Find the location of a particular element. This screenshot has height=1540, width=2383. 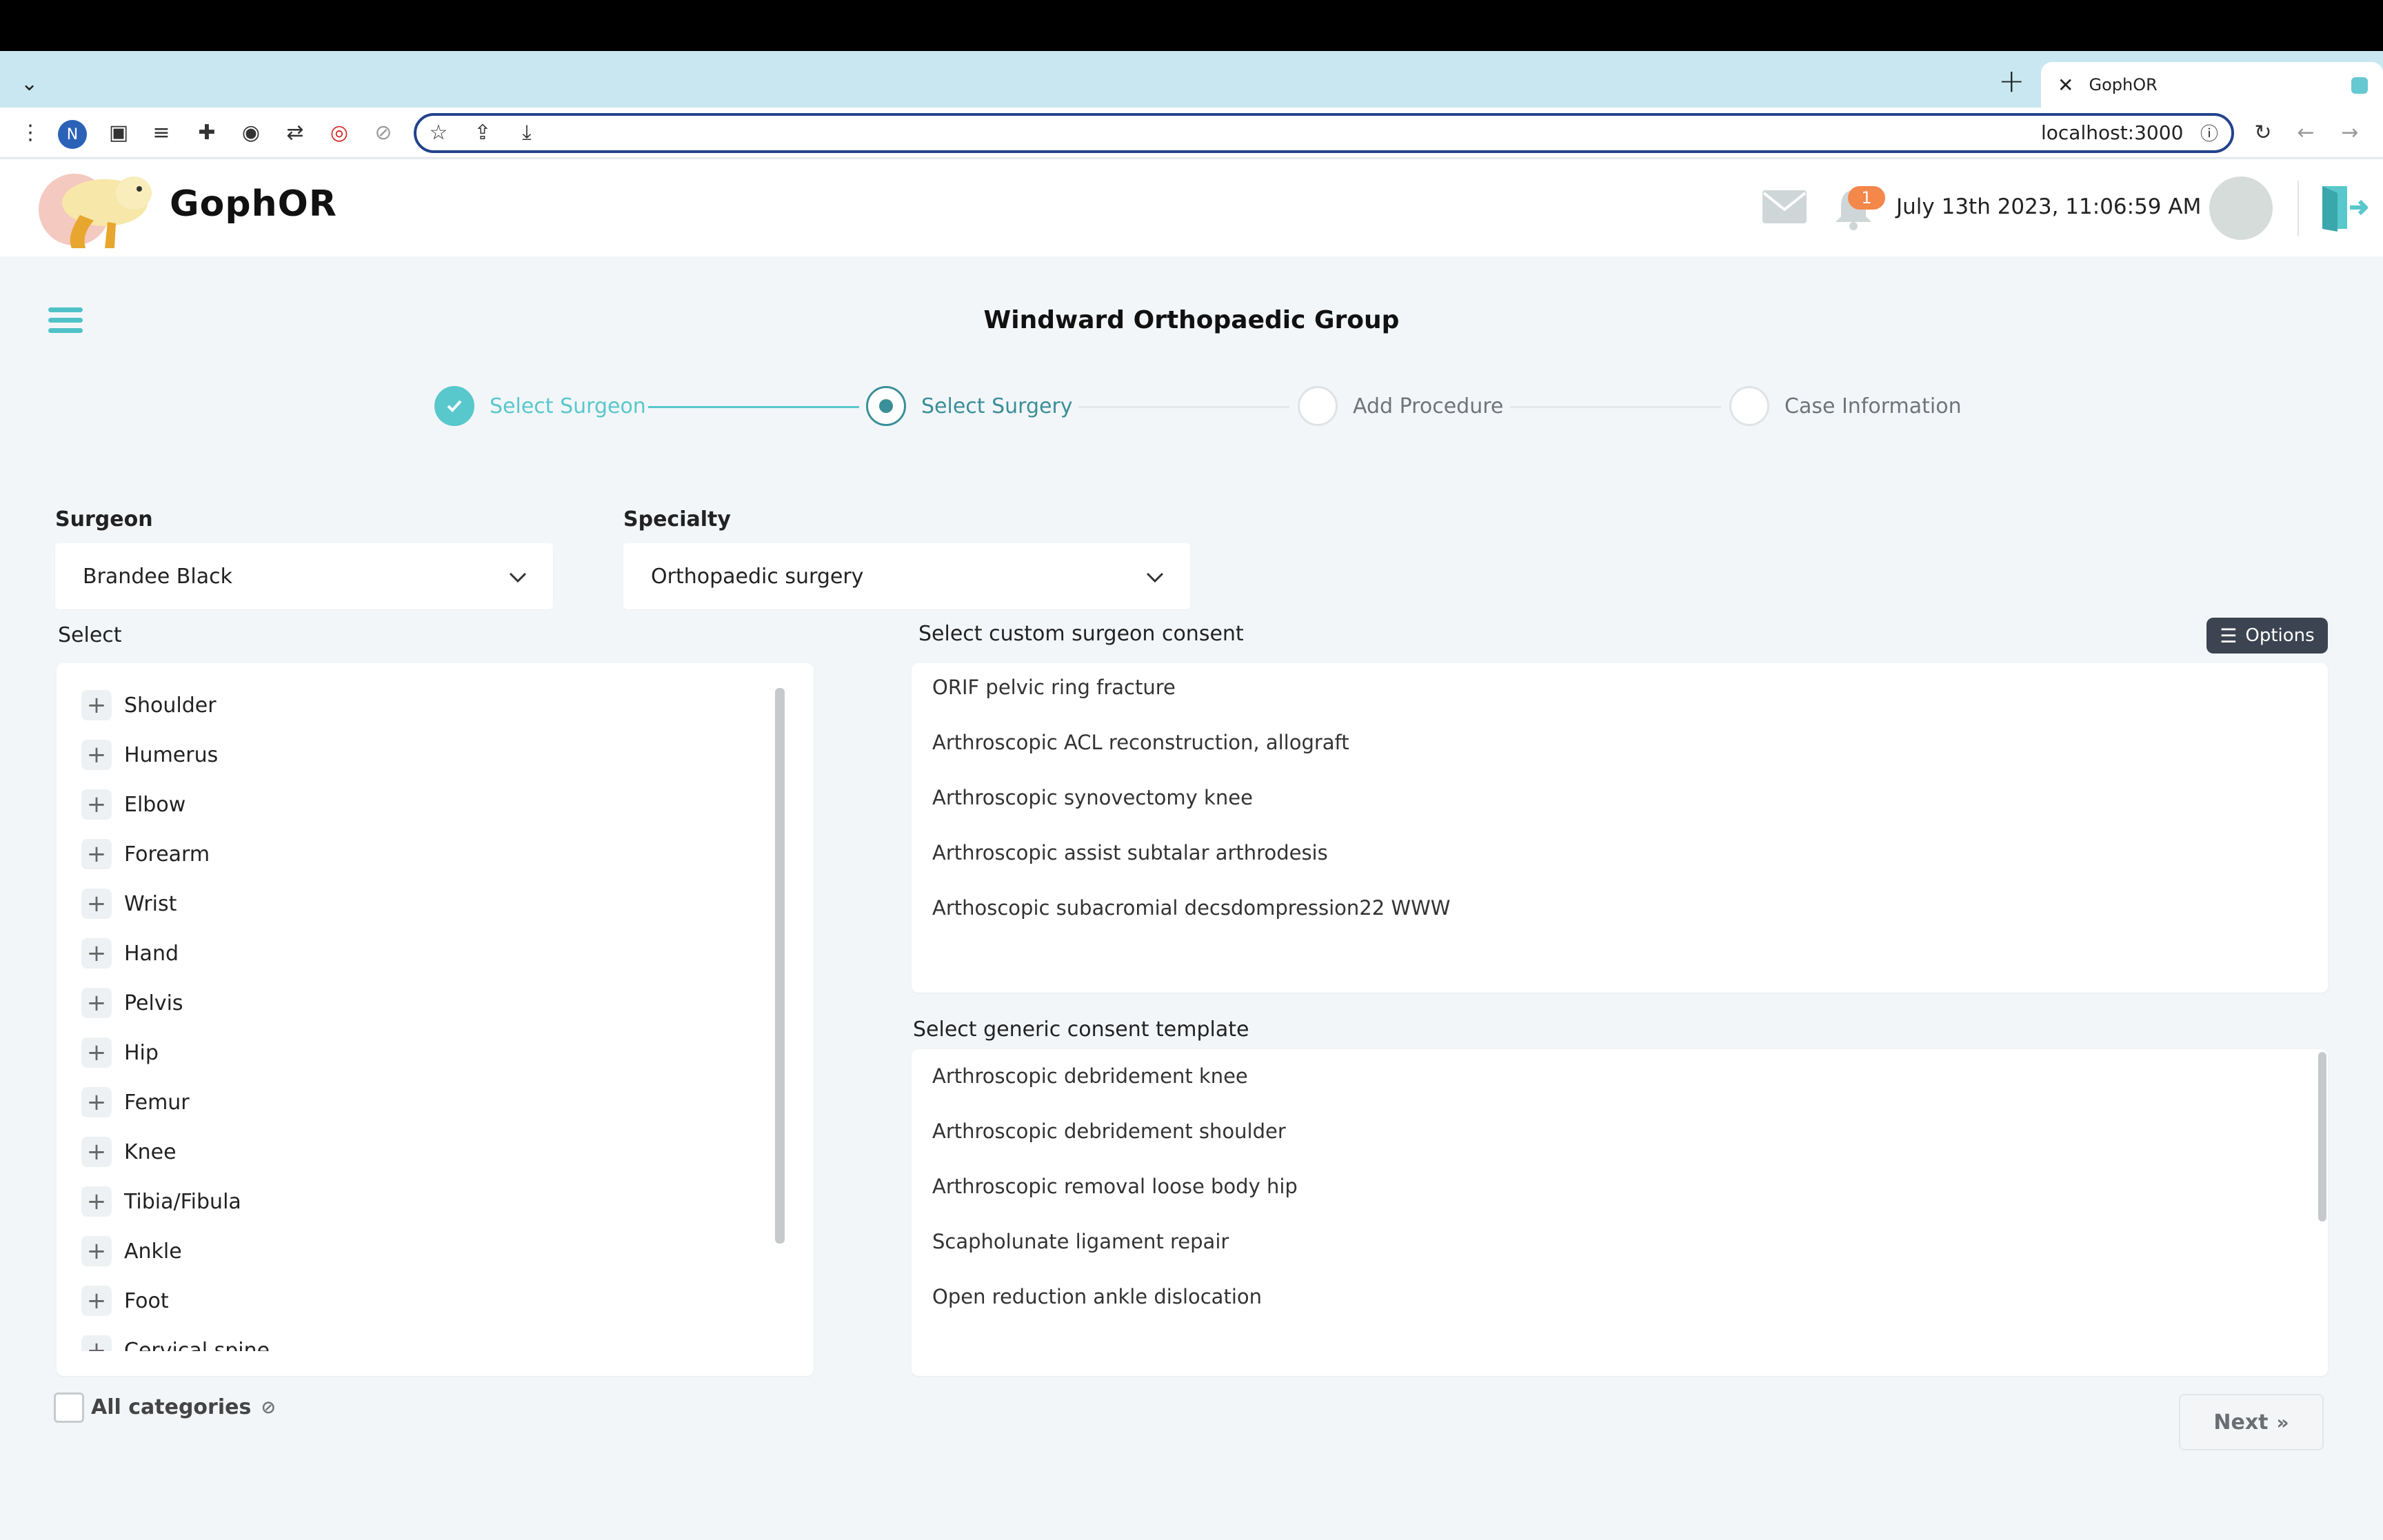

generic-consent-label: Select generic consent template is located at coordinates (1081, 1030).